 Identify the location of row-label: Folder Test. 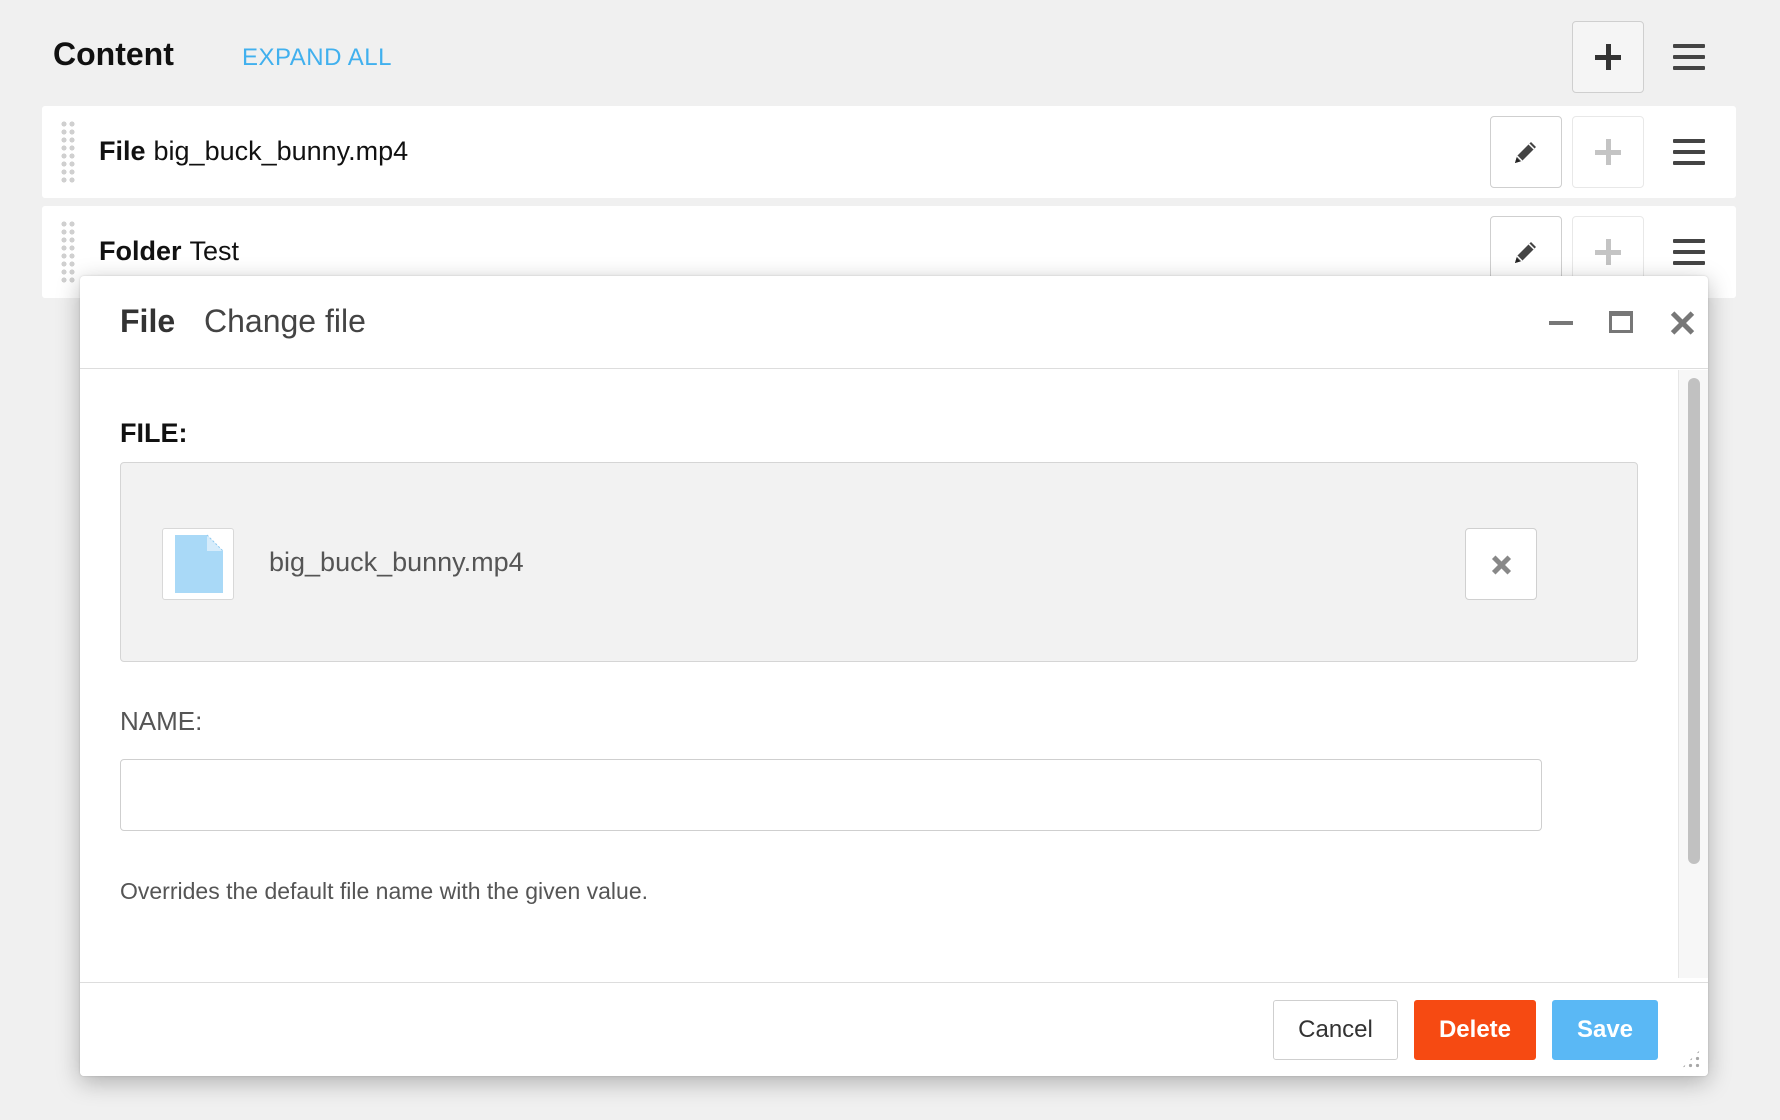
(169, 251).